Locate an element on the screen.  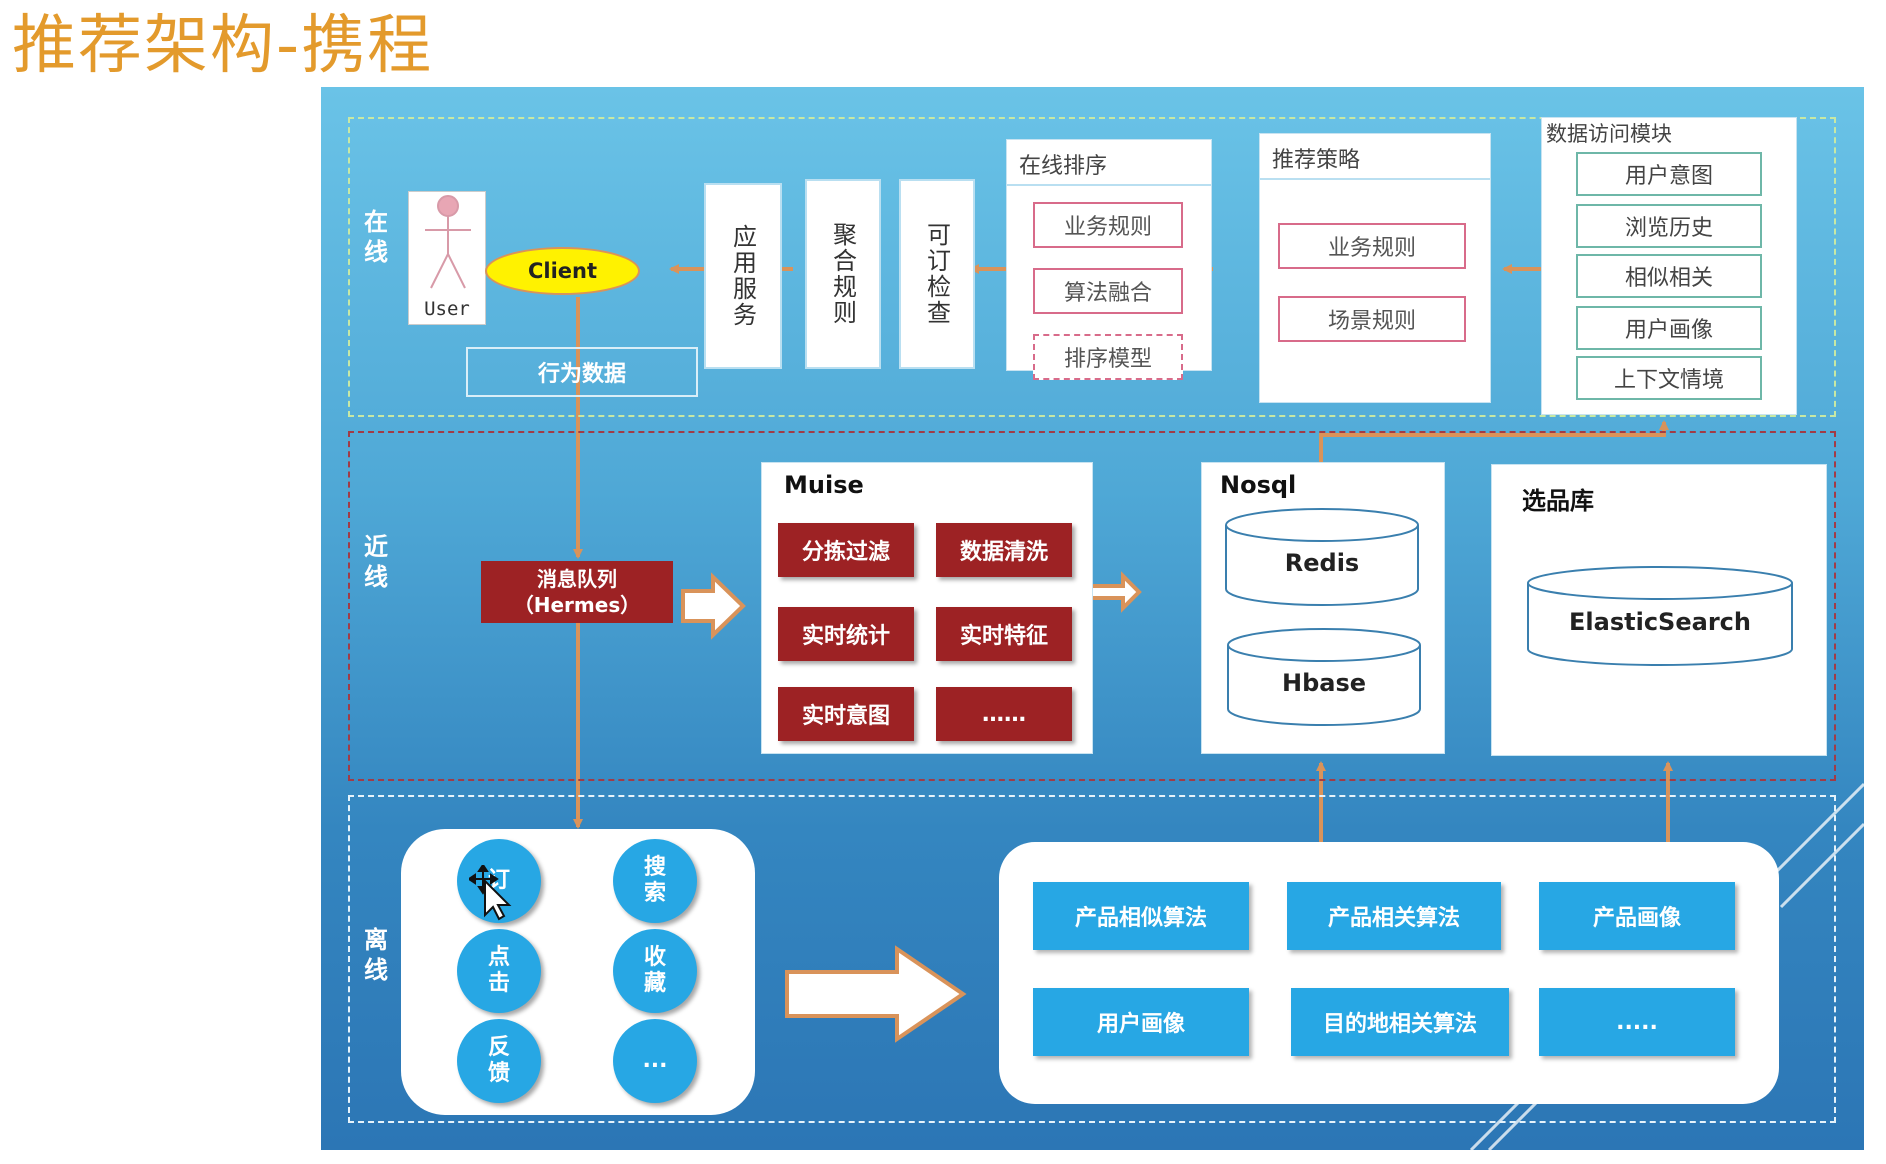
online-ranking-panel: 在线排序 业务规则 算法融合 排序模型 is located at coordinates (1109, 259).